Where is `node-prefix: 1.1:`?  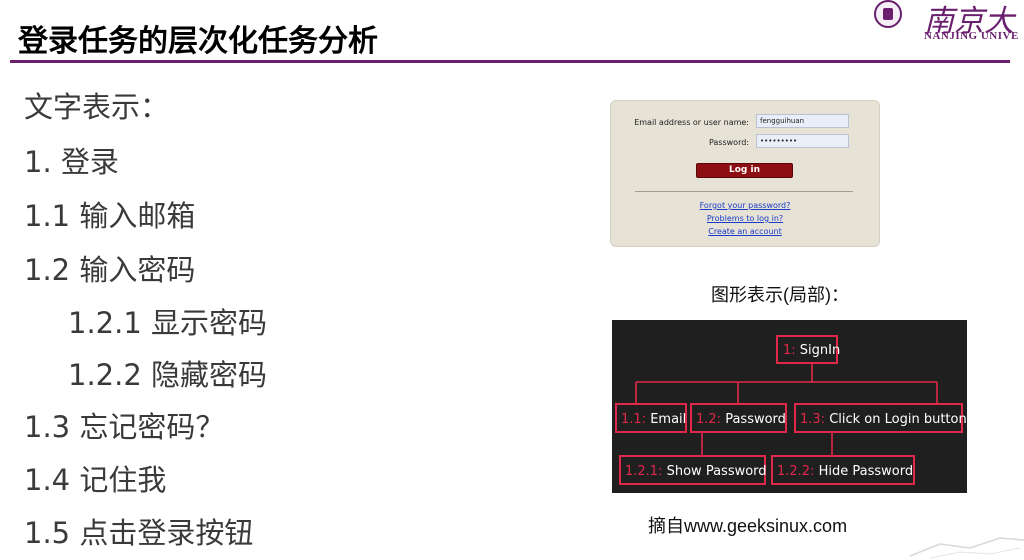 node-prefix: 1.1: is located at coordinates (633, 419).